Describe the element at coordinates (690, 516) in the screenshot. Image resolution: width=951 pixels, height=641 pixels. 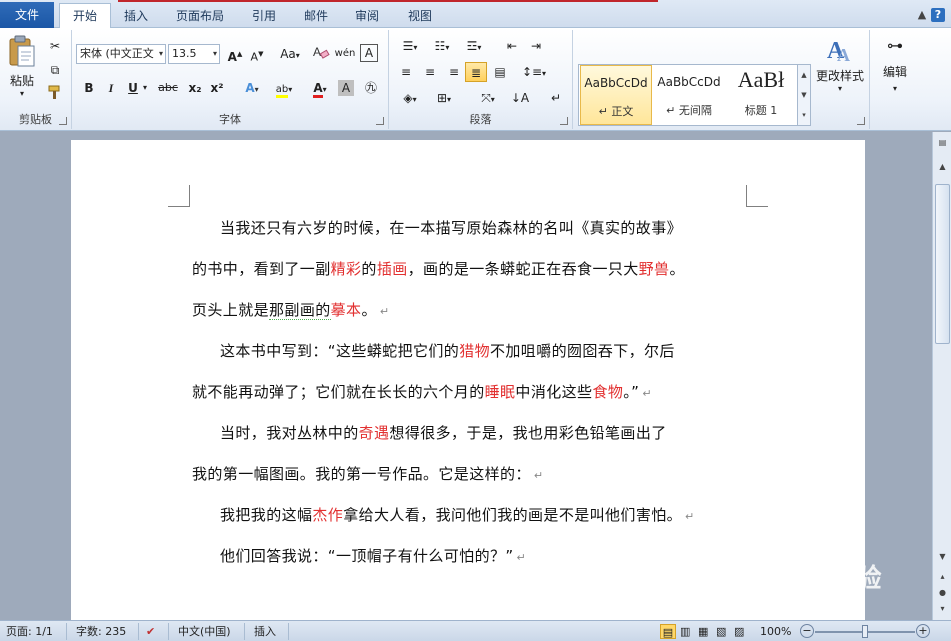
I see `paragraph-mark: ↵` at that location.